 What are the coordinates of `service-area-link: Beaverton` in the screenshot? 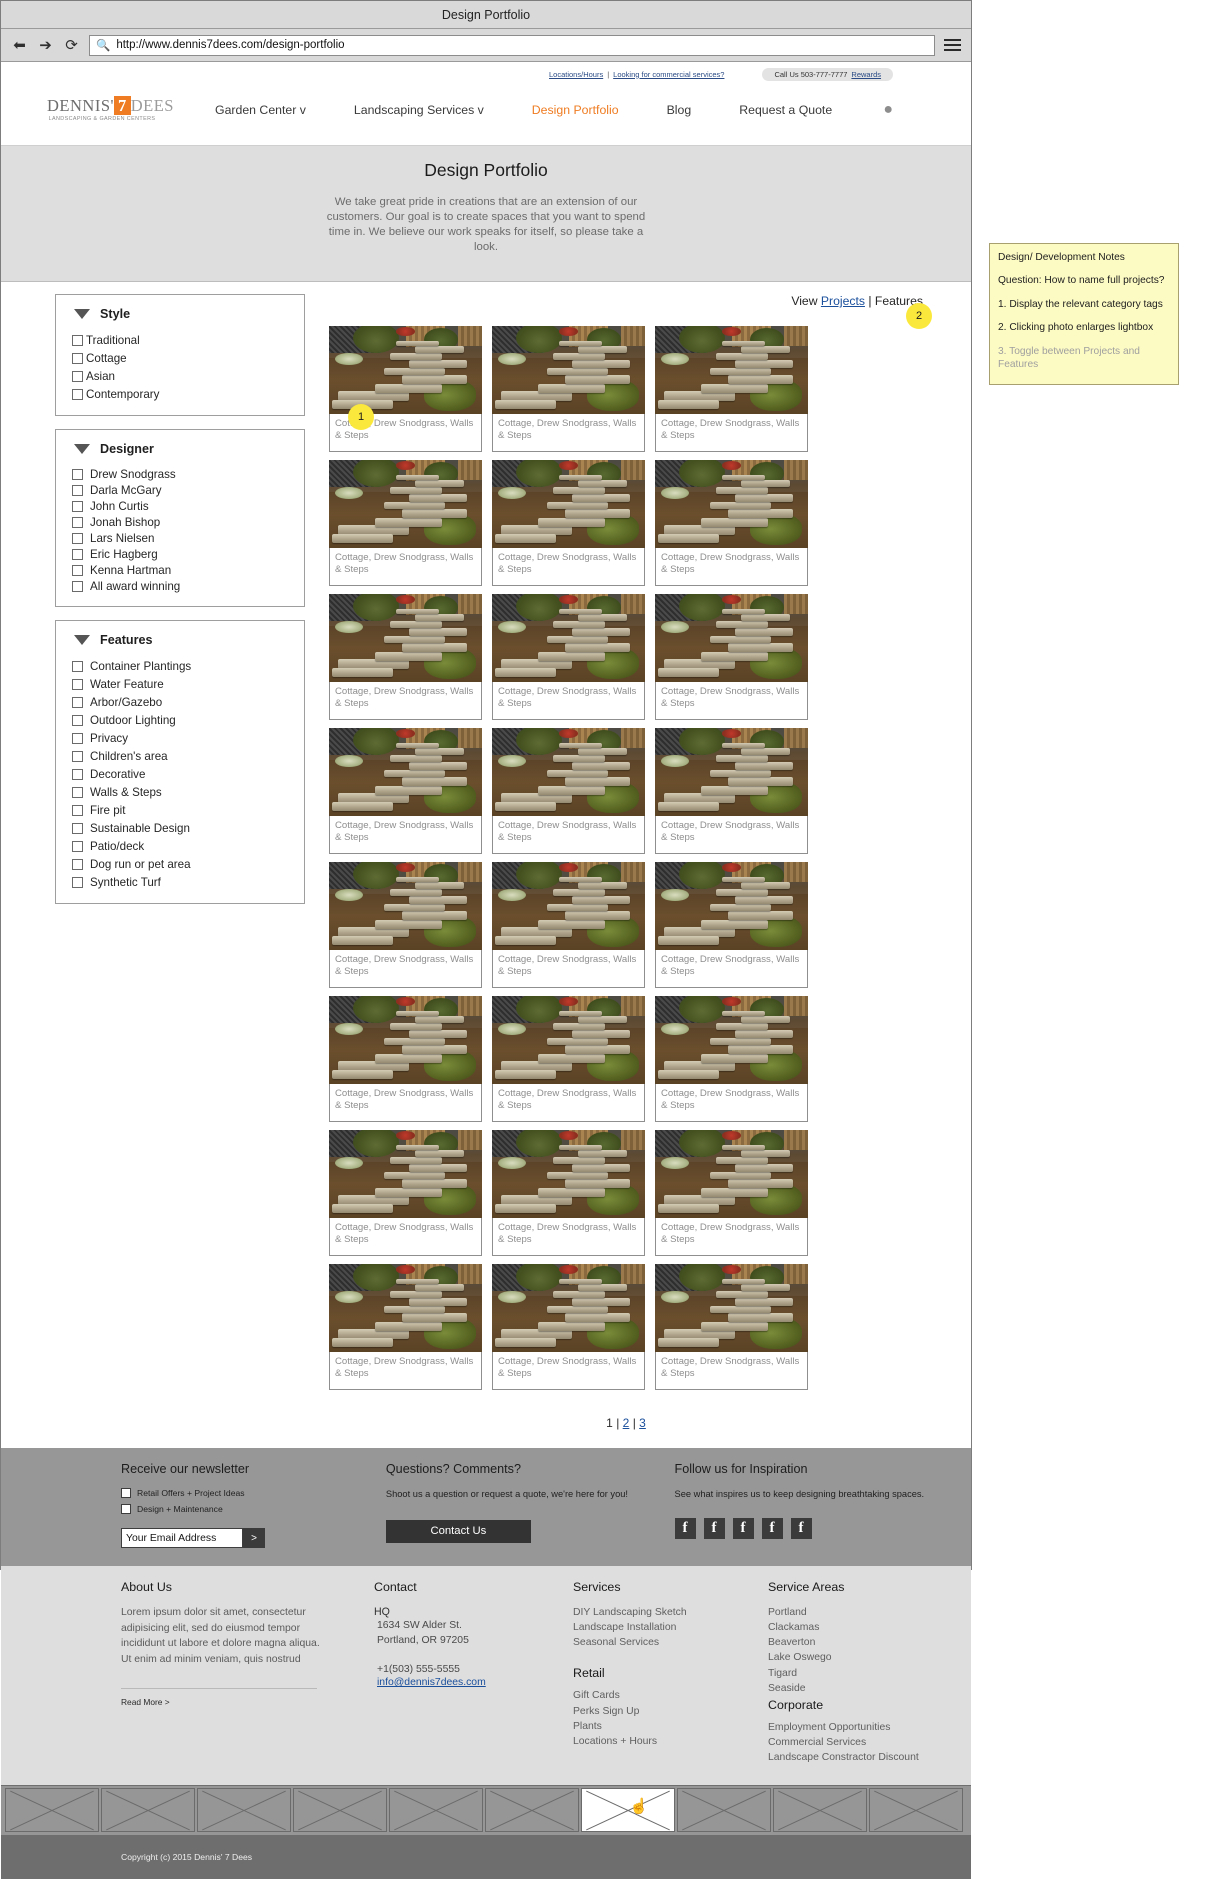 It's located at (868, 1642).